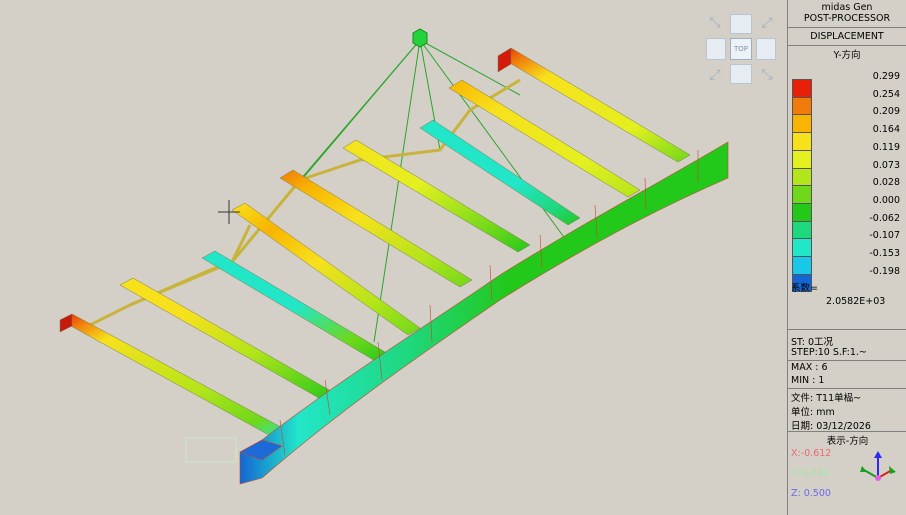  What do you see at coordinates (886, 94) in the screenshot?
I see `legend-value: 0.254` at bounding box center [886, 94].